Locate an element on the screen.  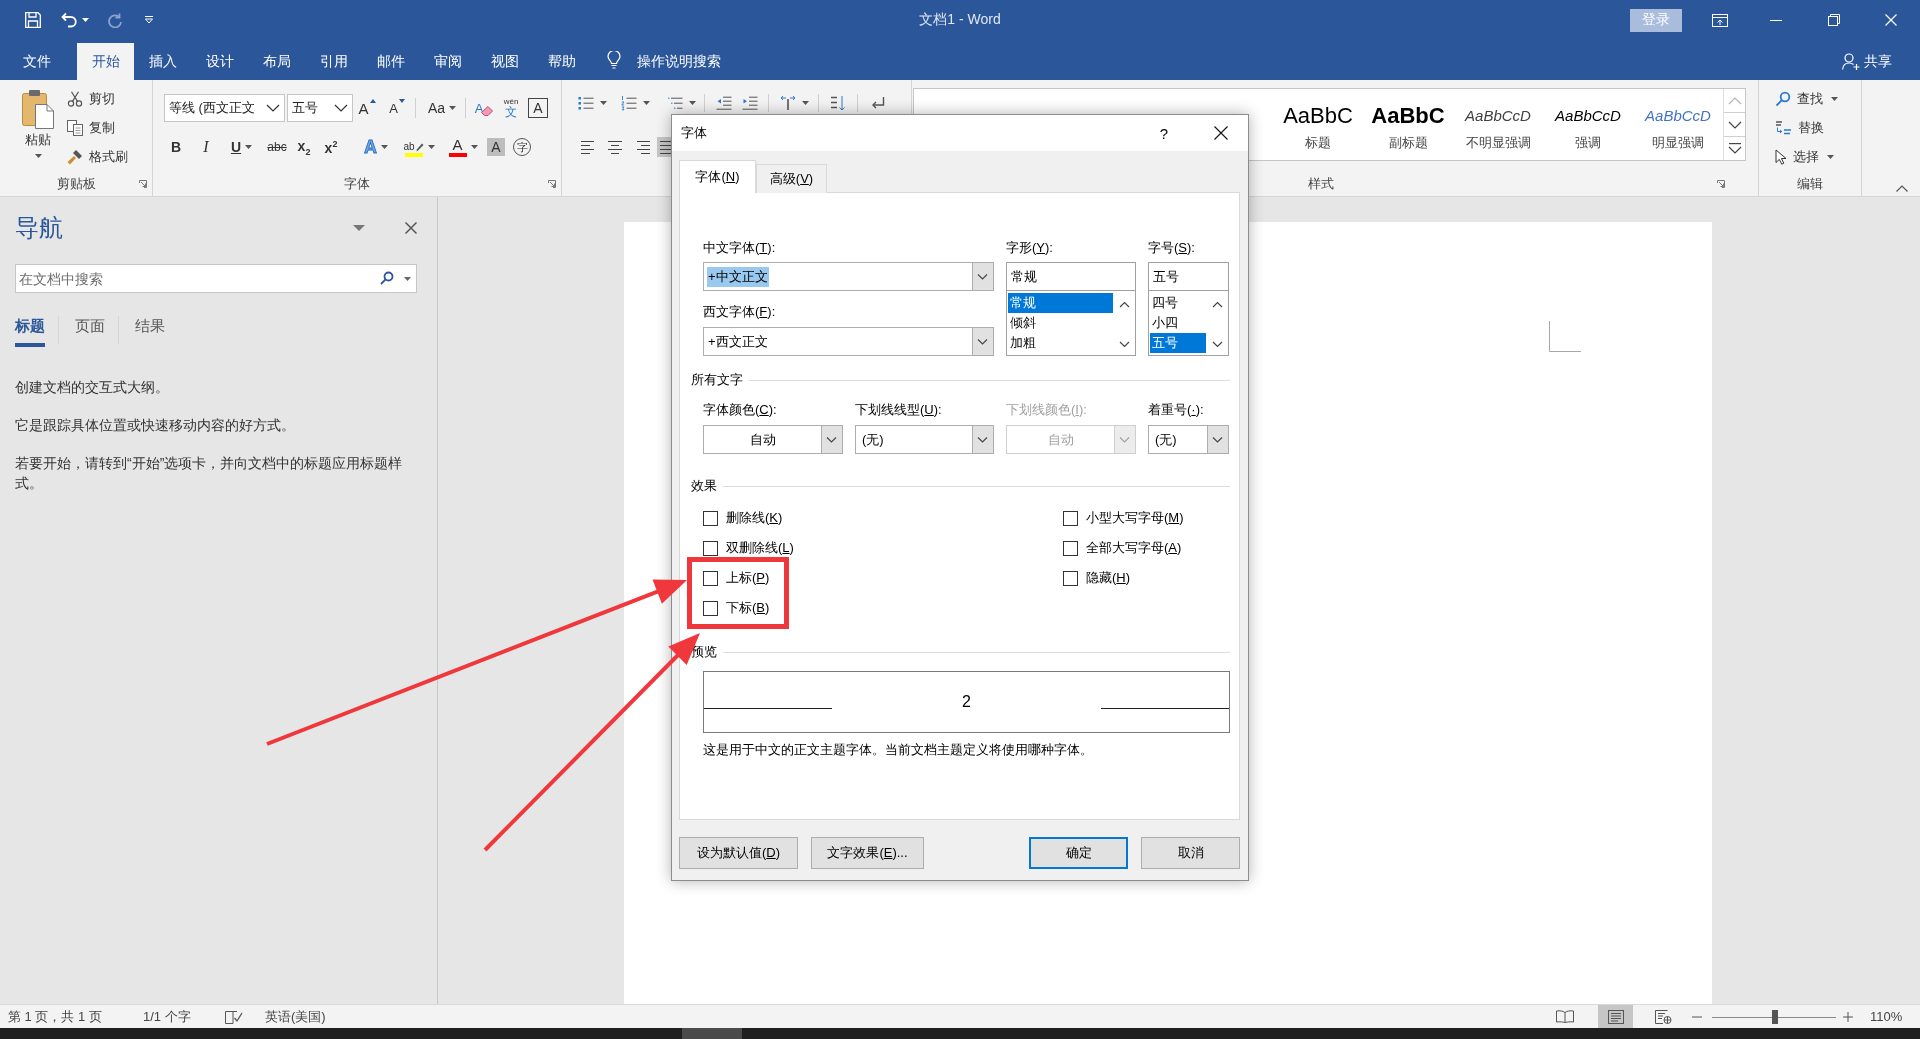
ribbon-tab: 帮助 is located at coordinates (561, 61).